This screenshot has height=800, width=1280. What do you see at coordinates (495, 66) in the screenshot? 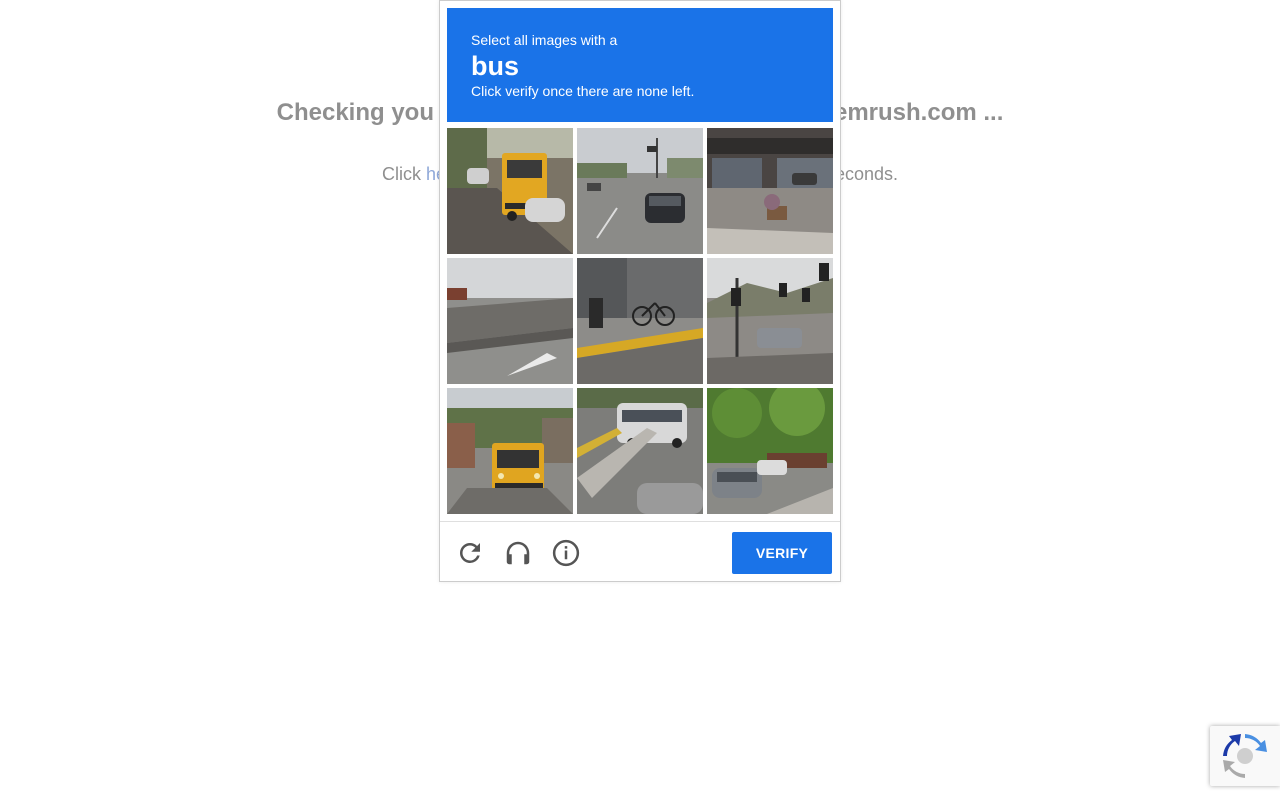
I see `captcha-target-word: bus` at bounding box center [495, 66].